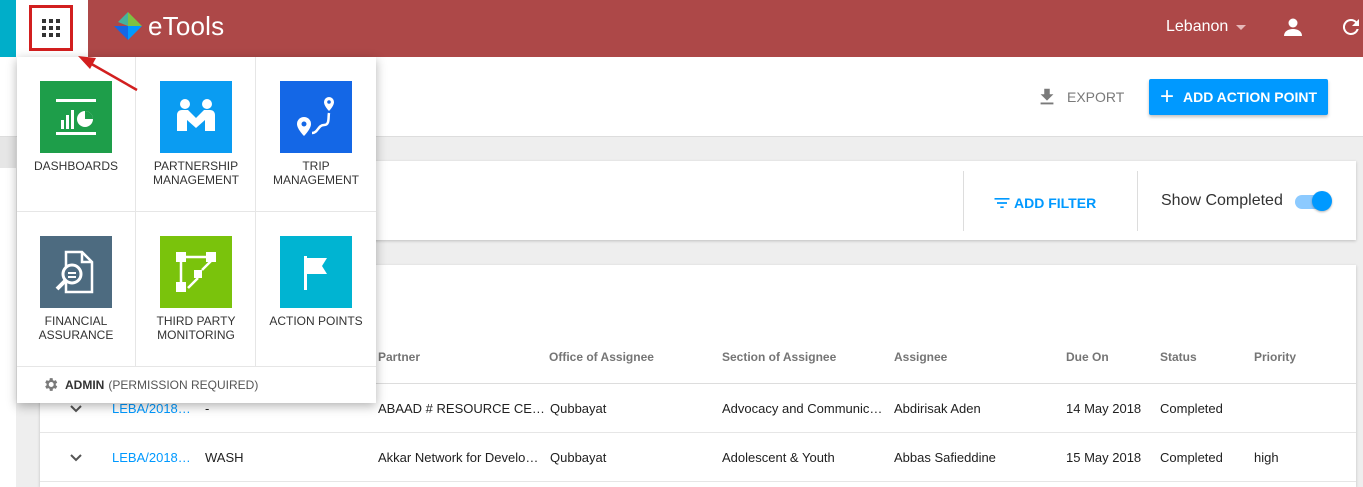  I want to click on column-header-priority: Priority, so click(1275, 357).